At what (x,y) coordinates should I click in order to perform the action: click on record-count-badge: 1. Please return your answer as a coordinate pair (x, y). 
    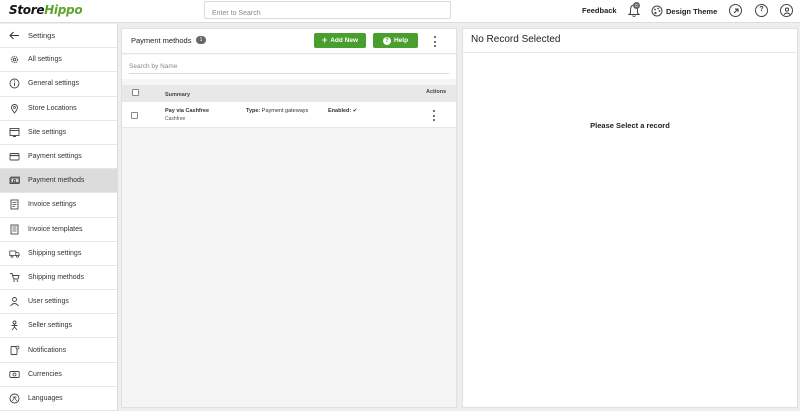
    Looking at the image, I should click on (201, 40).